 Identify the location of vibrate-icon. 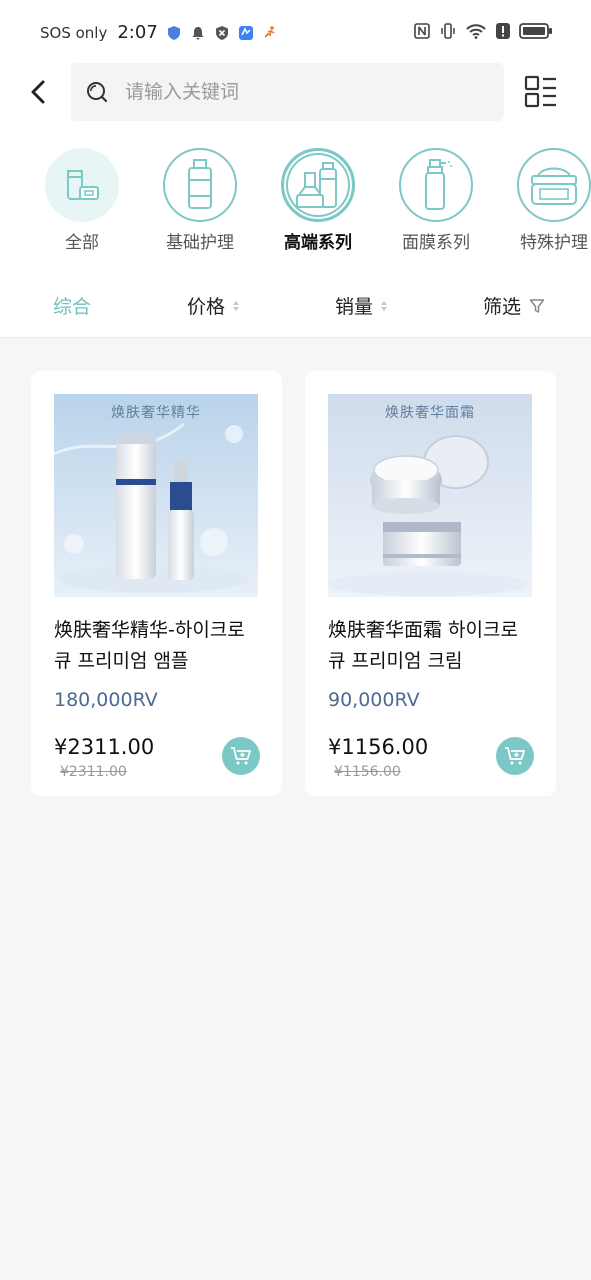
(448, 31).